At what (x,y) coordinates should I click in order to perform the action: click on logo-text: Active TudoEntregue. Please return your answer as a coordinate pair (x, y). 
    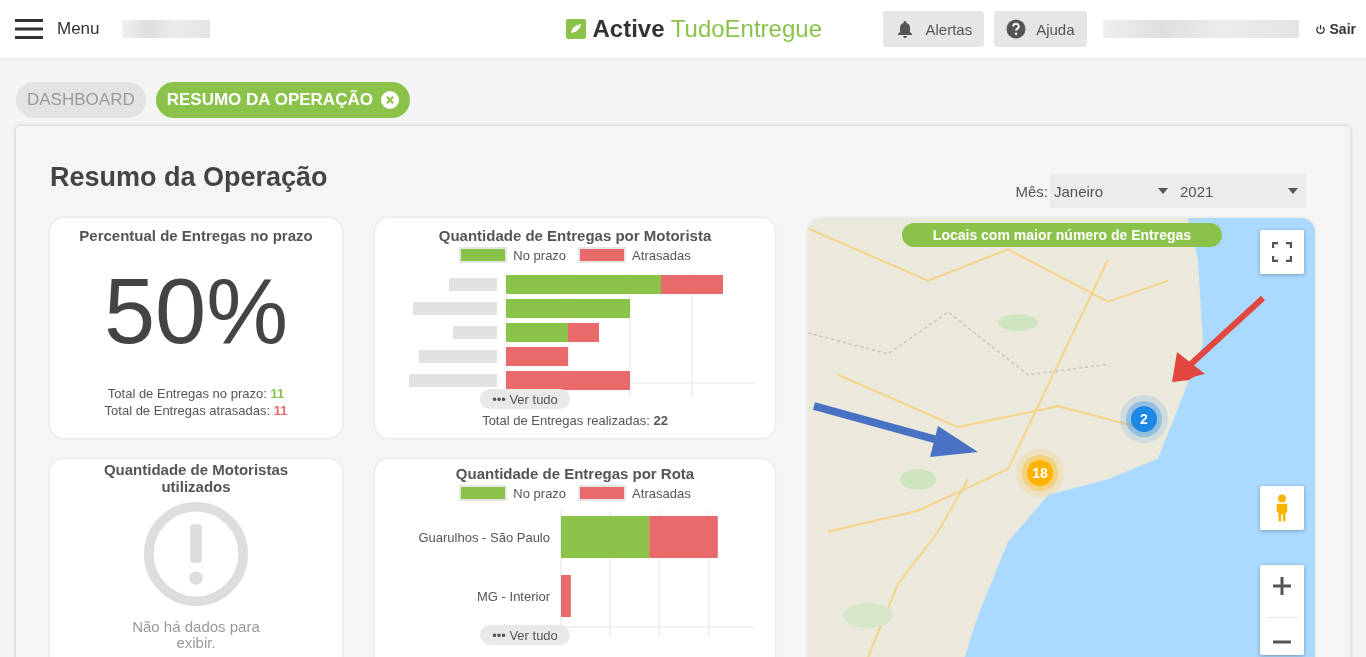
    Looking at the image, I should click on (707, 29).